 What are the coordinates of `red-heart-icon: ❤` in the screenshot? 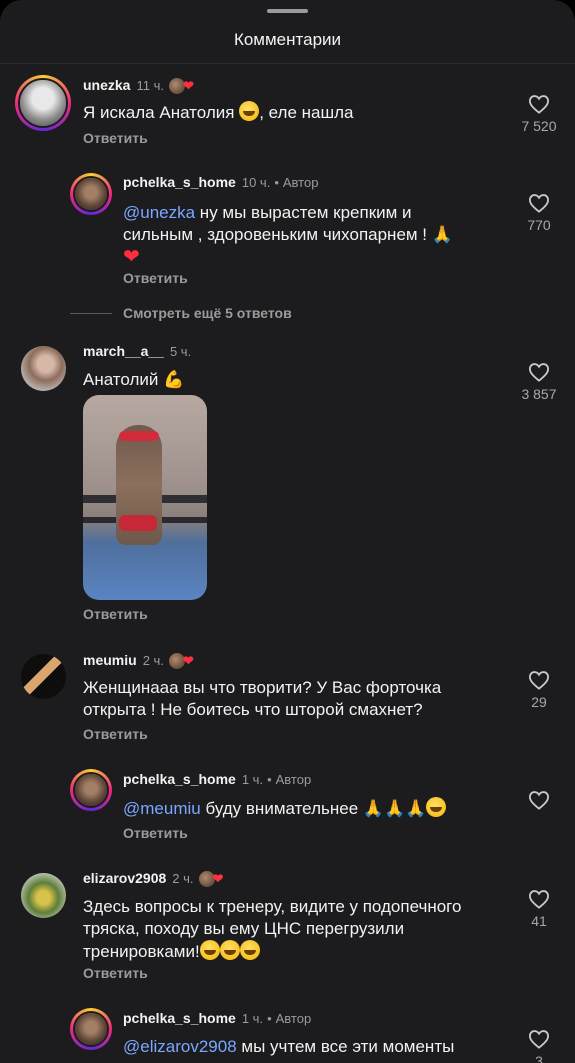 It's located at (131, 257).